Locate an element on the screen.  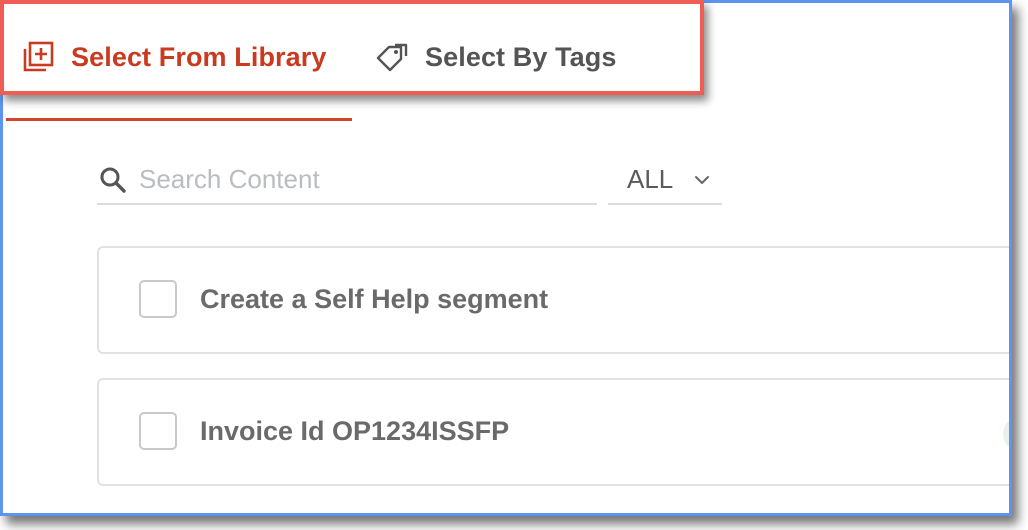
tags-icon is located at coordinates (392, 57).